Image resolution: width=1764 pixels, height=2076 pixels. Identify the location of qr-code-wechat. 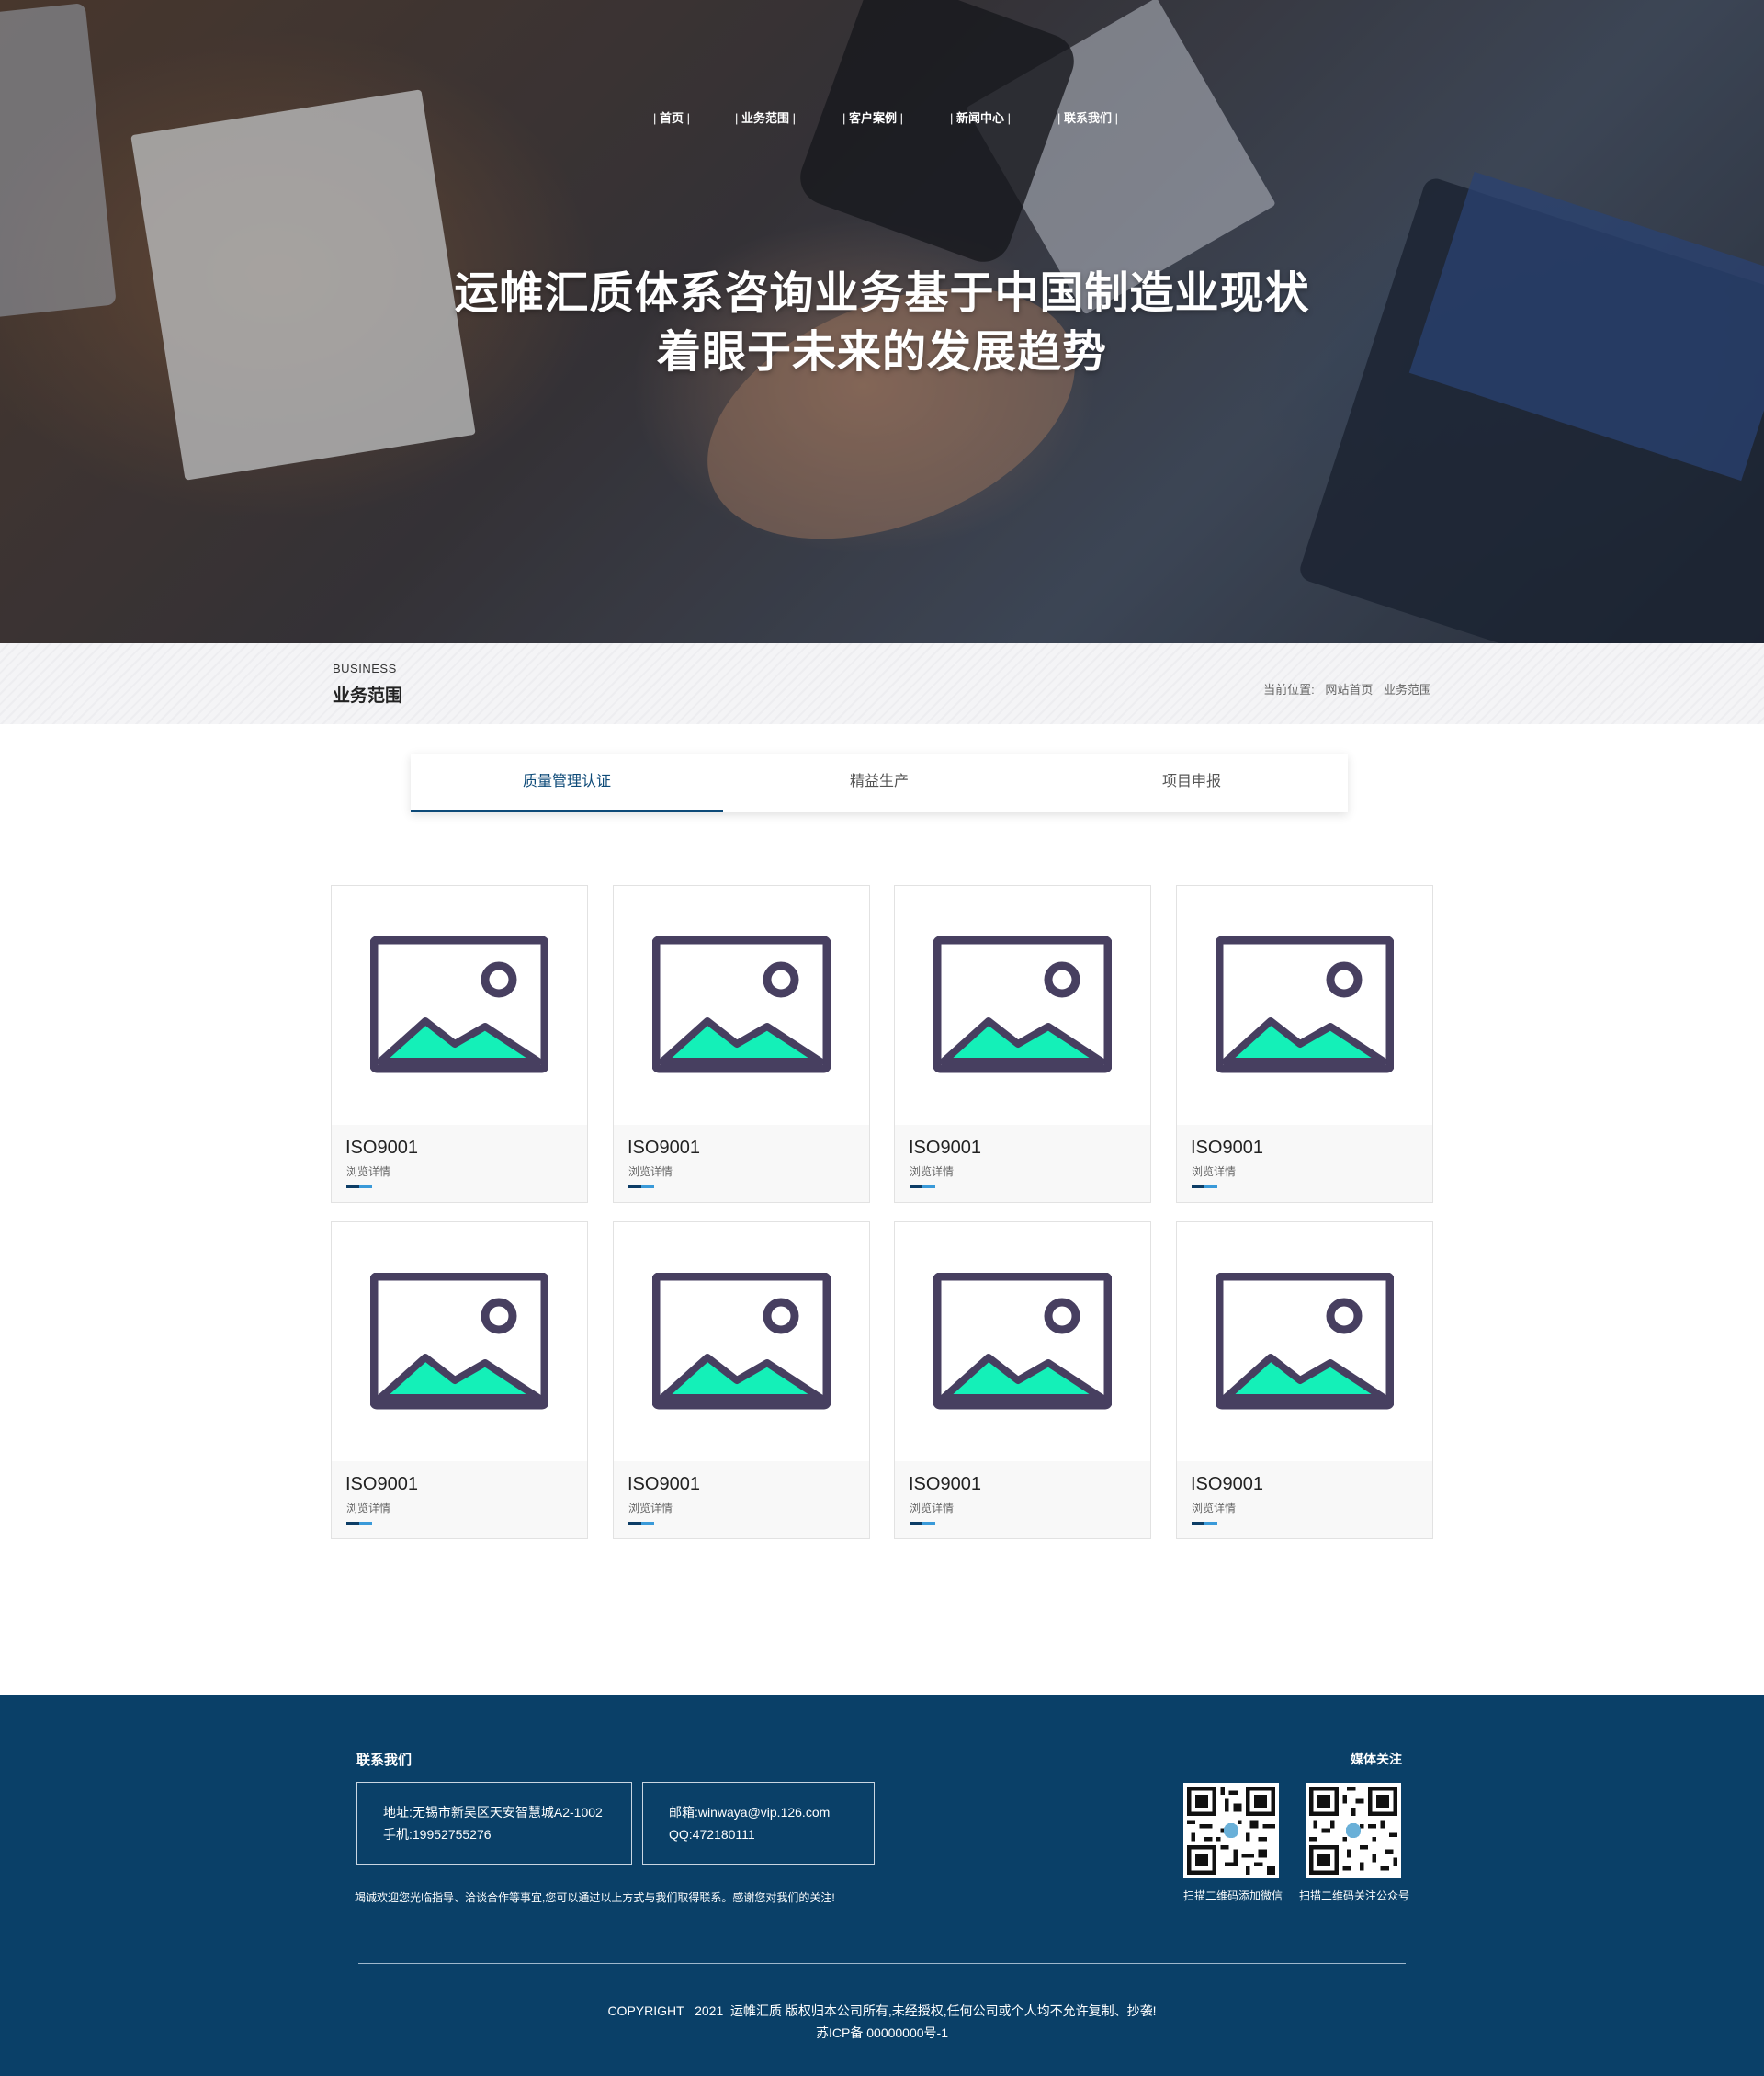
(1231, 1830).